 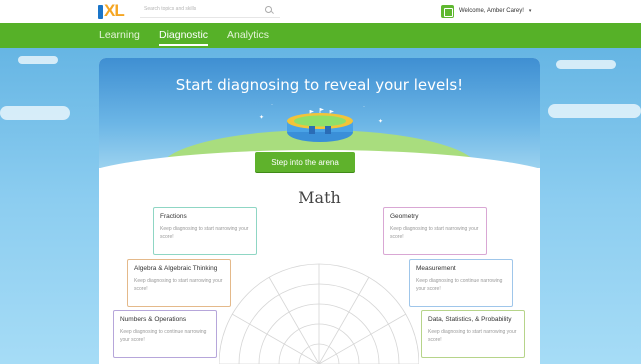 What do you see at coordinates (184, 37) in the screenshot?
I see `nav-tab-diagnostic: Diagnostic` at bounding box center [184, 37].